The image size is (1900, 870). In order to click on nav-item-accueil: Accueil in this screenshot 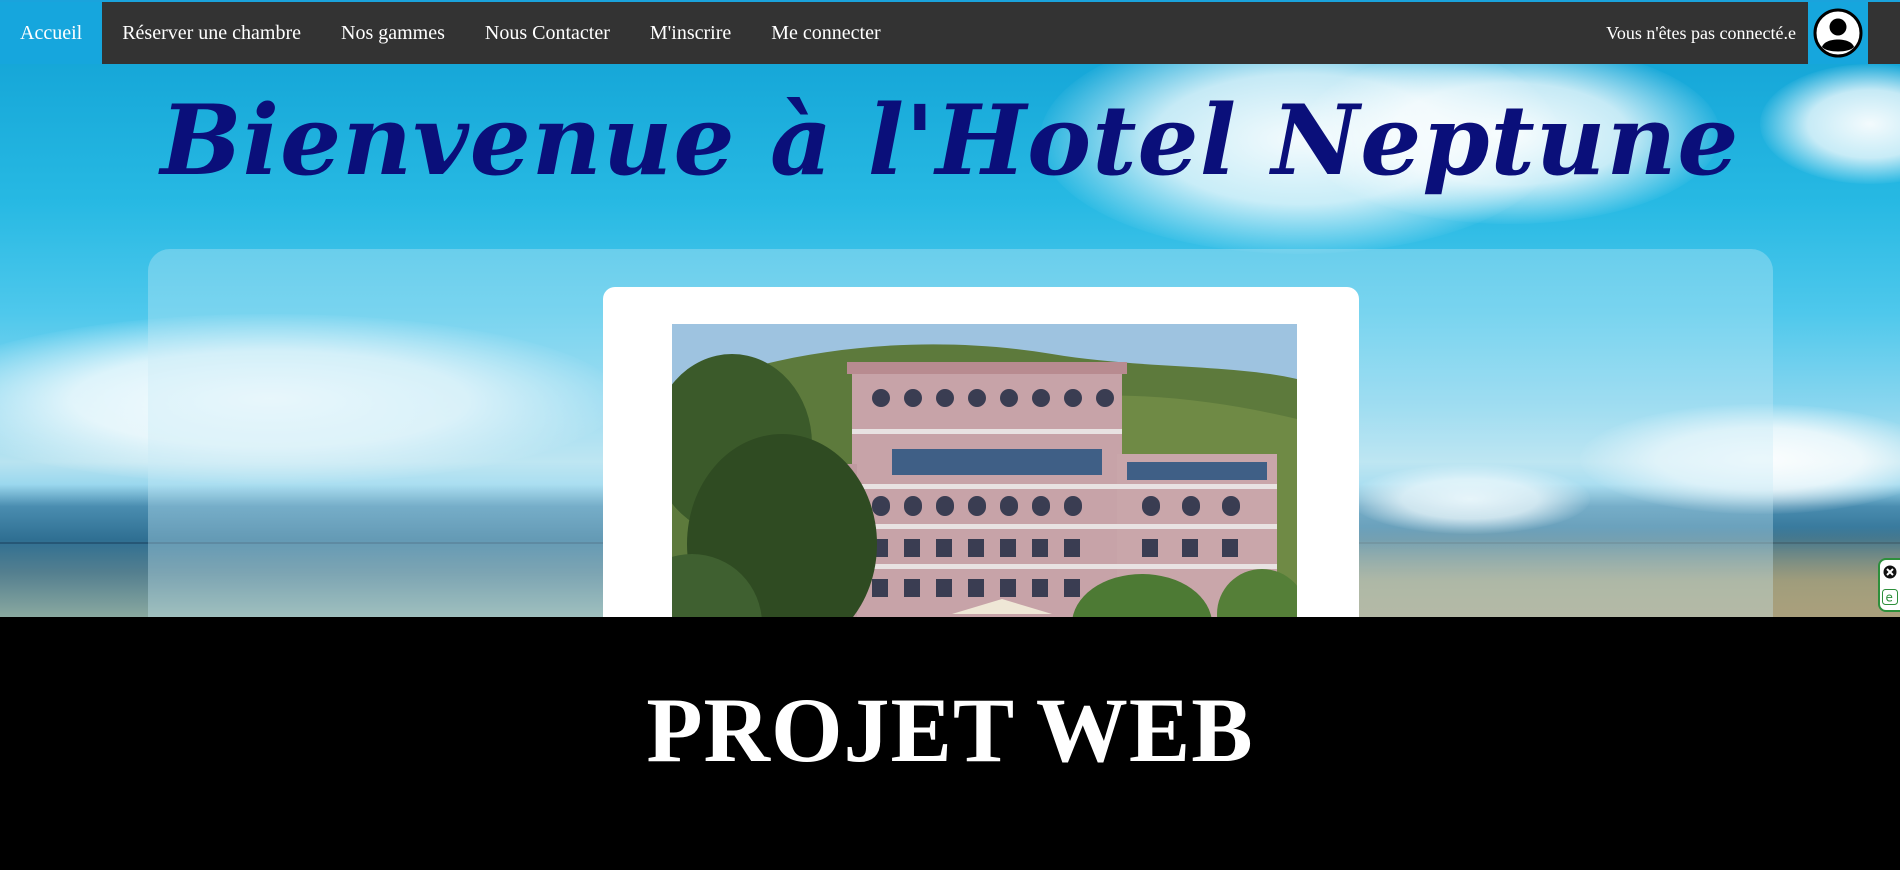, I will do `click(51, 33)`.